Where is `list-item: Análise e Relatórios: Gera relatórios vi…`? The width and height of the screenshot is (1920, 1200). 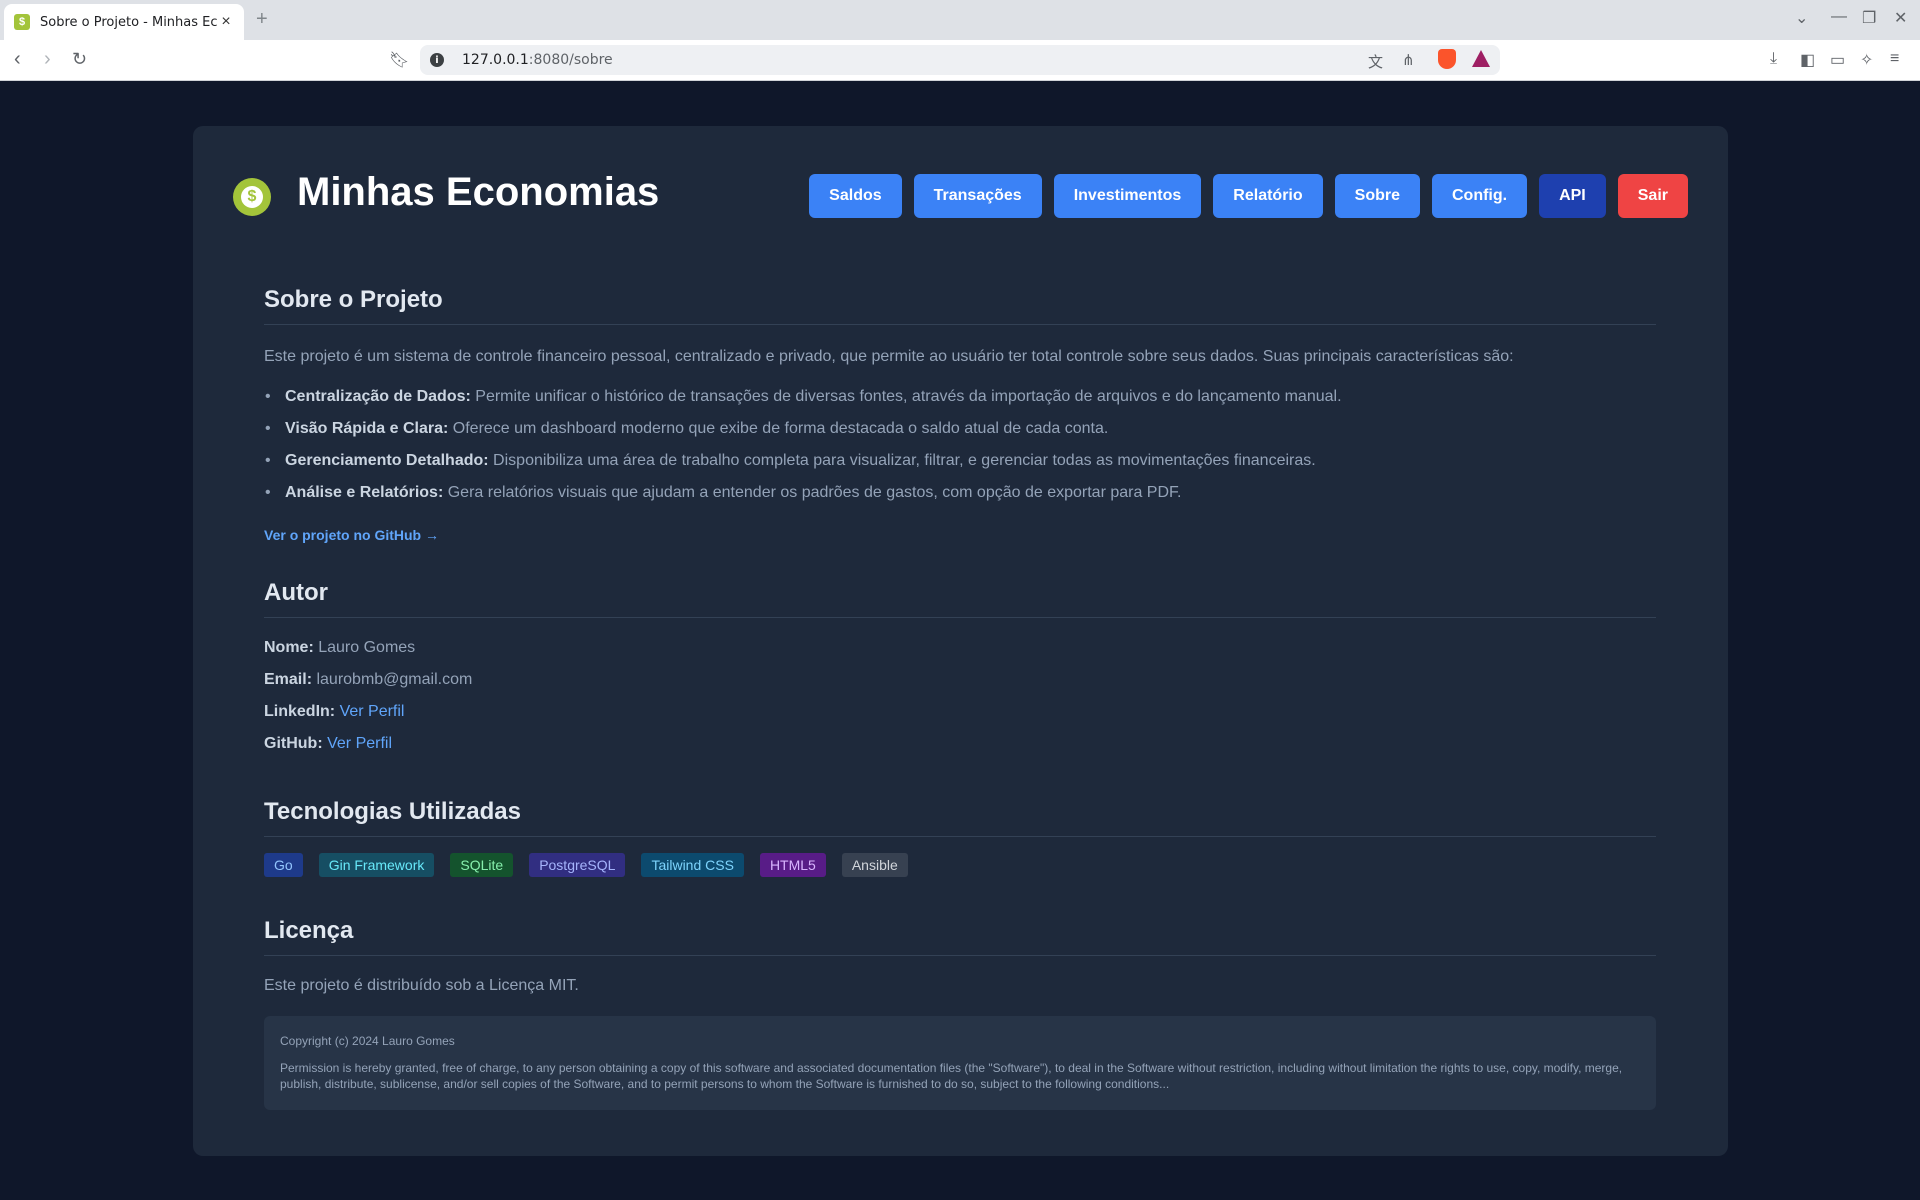 list-item: Análise e Relatórios: Gera relatórios vi… is located at coordinates (960, 493).